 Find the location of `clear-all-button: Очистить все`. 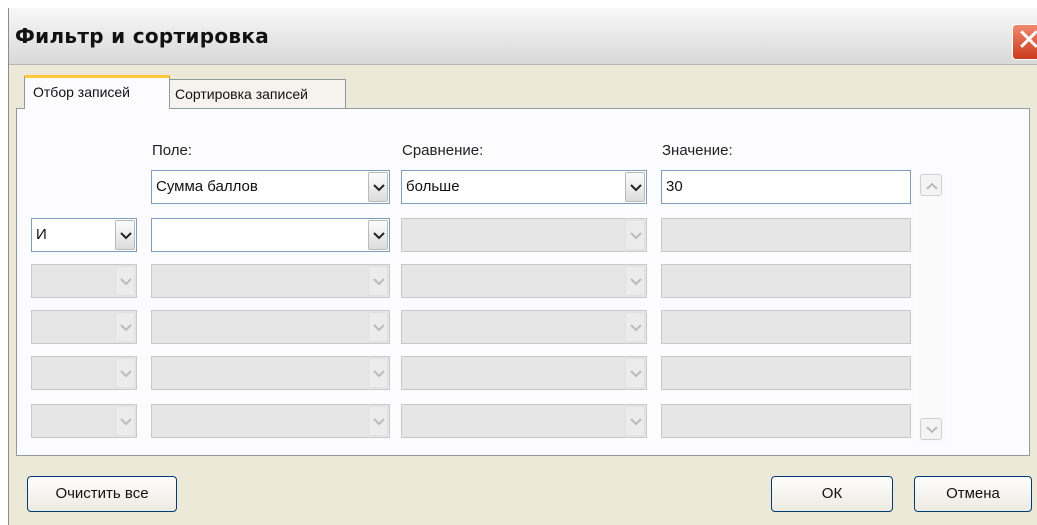

clear-all-button: Очистить все is located at coordinates (102, 494).